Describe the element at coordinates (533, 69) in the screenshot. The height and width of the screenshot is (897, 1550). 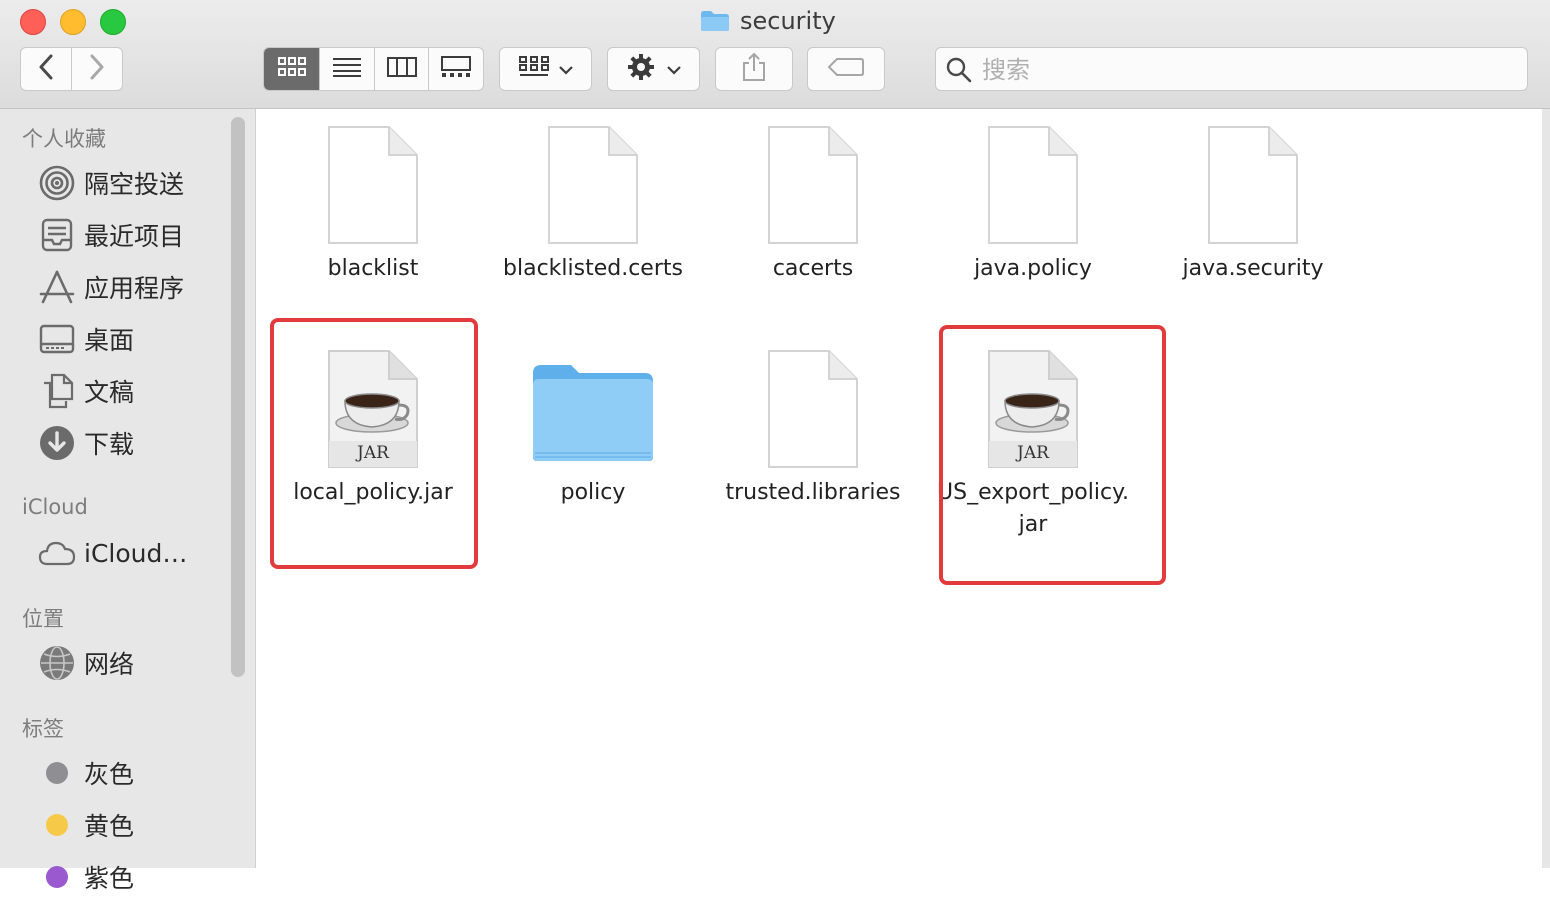
I see `group-by-icon` at that location.